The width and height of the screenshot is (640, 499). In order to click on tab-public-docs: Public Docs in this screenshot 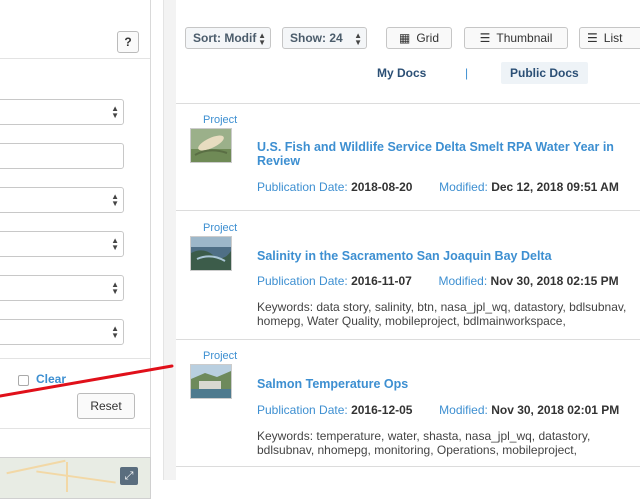, I will do `click(544, 73)`.